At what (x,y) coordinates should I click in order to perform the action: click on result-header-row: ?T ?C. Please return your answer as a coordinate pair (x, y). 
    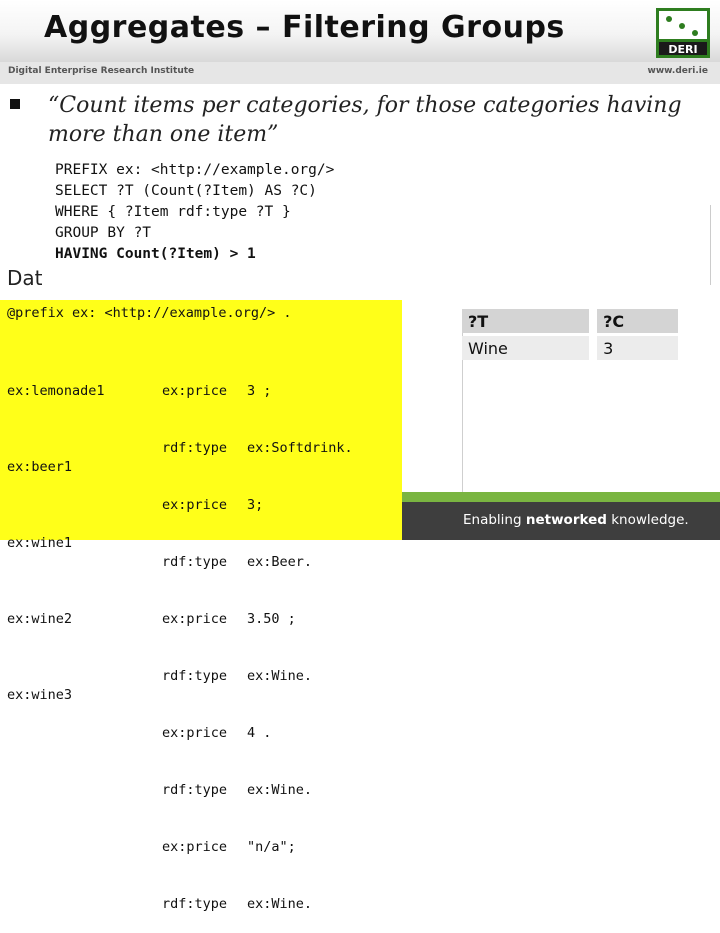
    Looking at the image, I should click on (570, 321).